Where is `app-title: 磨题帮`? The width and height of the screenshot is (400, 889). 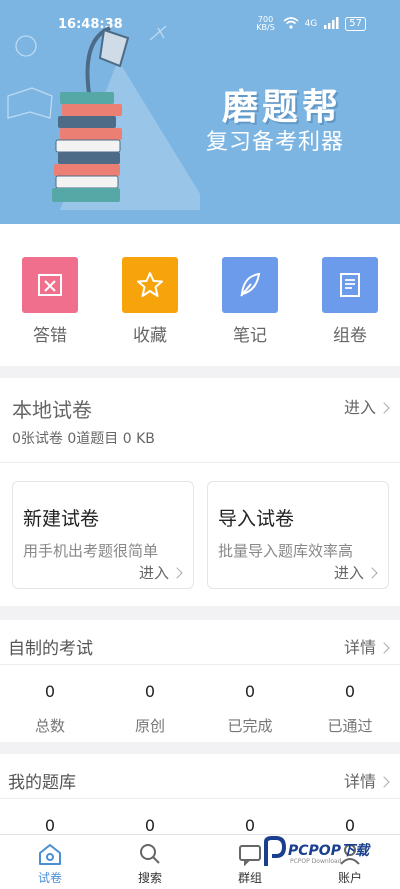
app-title: 磨题帮 is located at coordinates (281, 107).